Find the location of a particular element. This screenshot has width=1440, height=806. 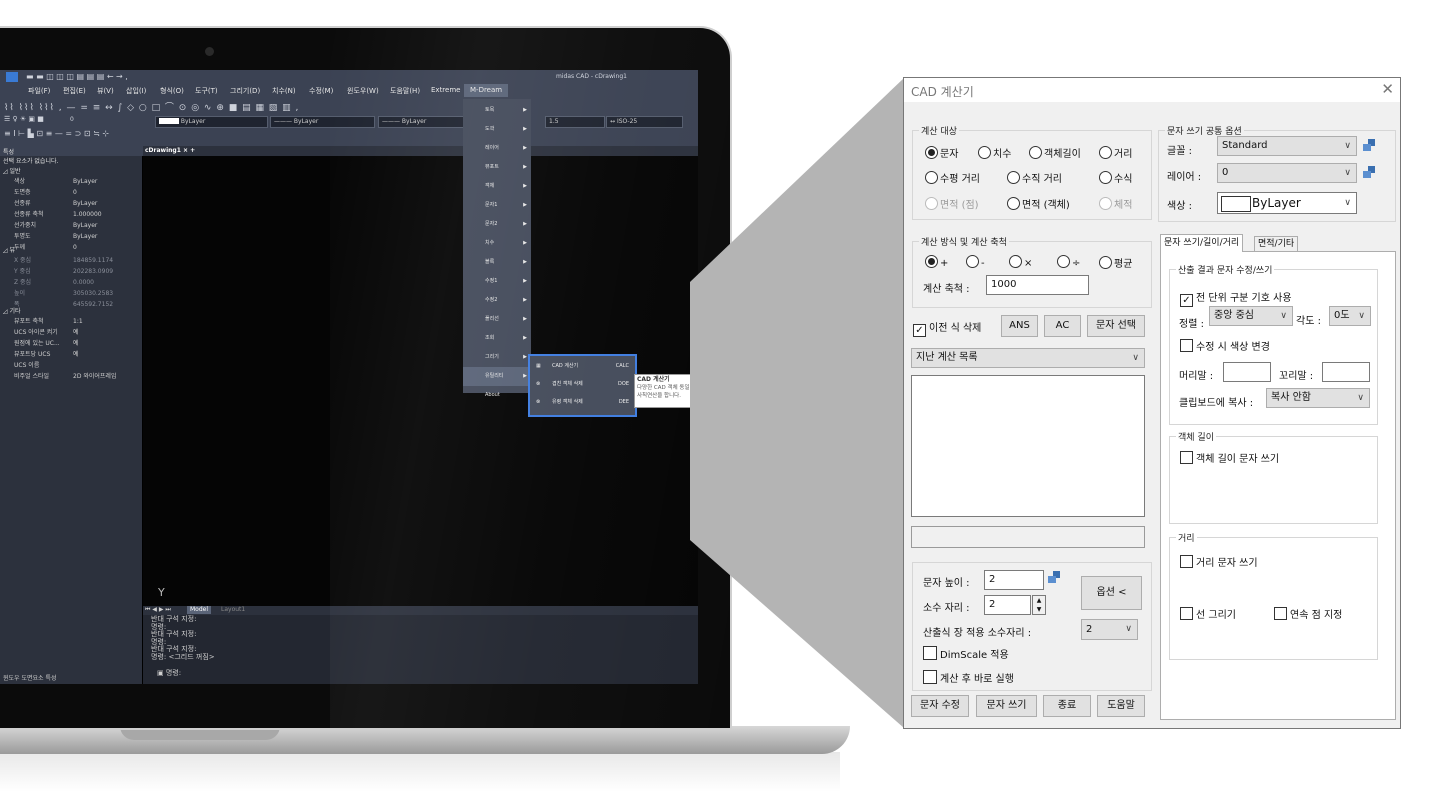

menu-help: 도움말(H) is located at coordinates (405, 91).